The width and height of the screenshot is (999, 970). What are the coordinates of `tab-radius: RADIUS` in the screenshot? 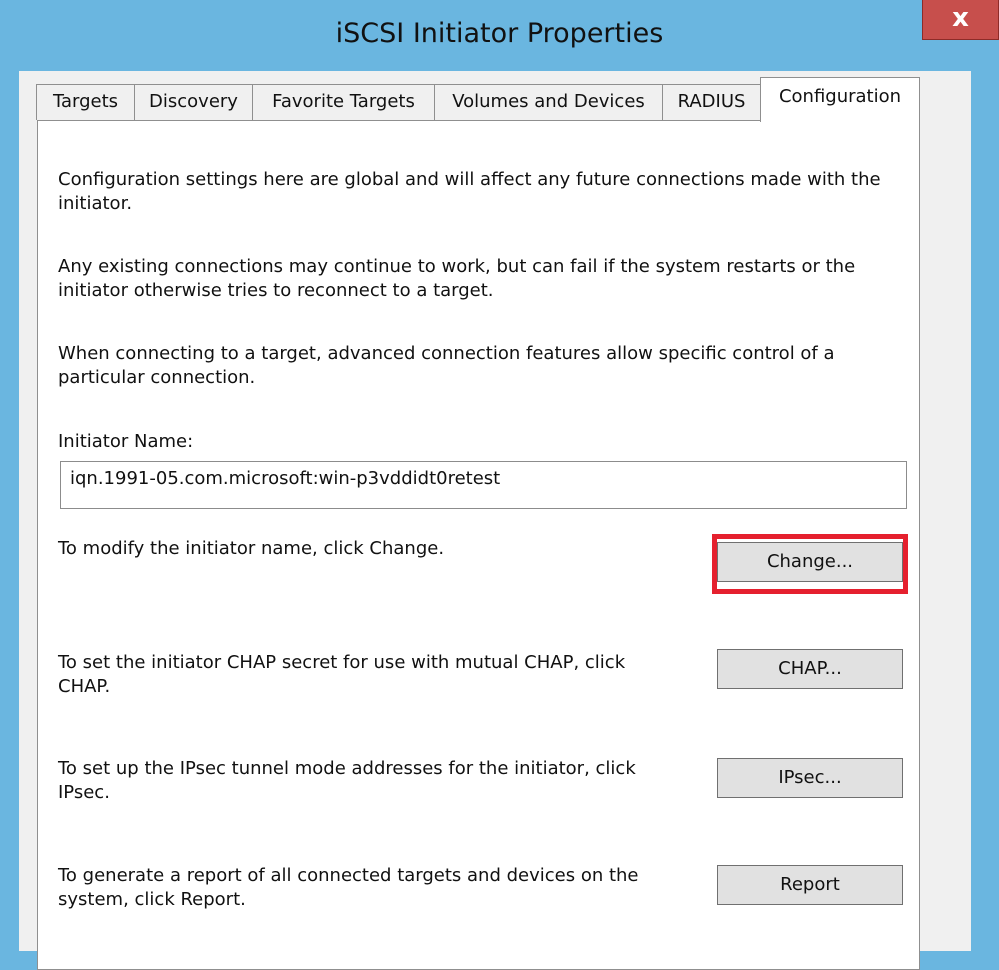 It's located at (711, 102).